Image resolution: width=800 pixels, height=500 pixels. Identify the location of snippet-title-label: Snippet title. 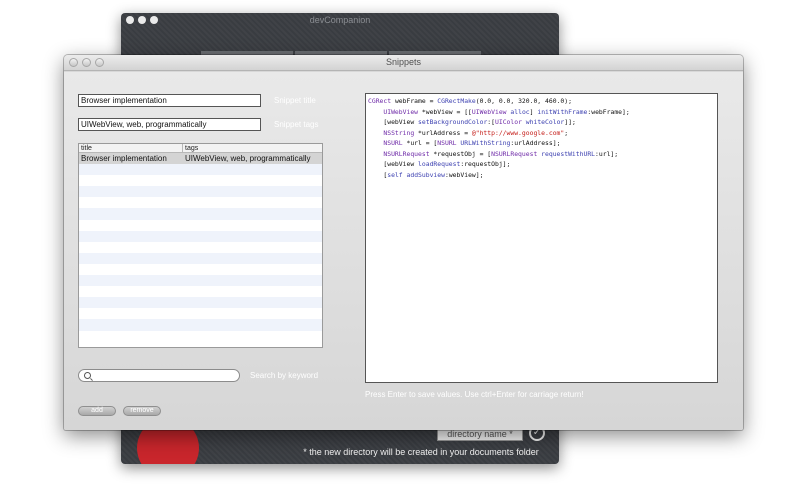
(295, 100).